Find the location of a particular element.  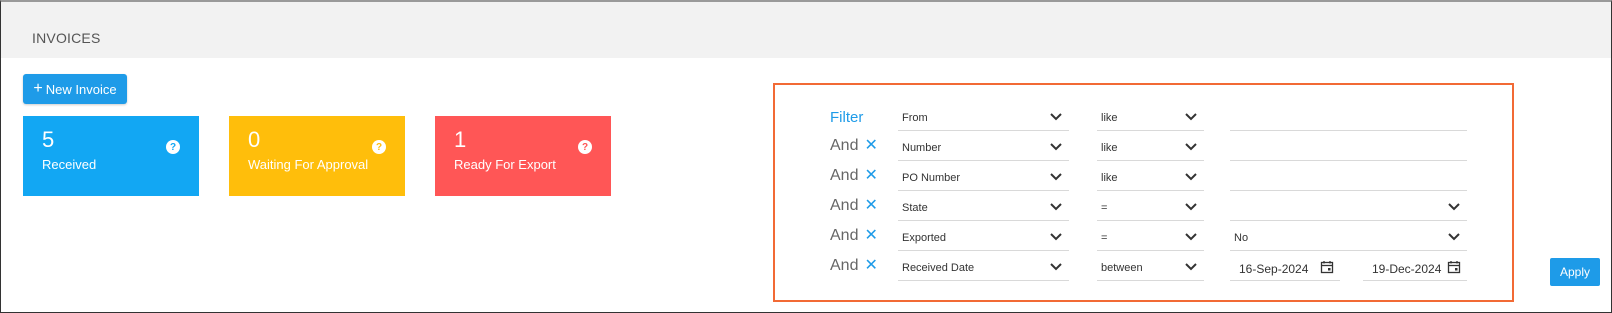

field-select-value: Exported is located at coordinates (924, 238).